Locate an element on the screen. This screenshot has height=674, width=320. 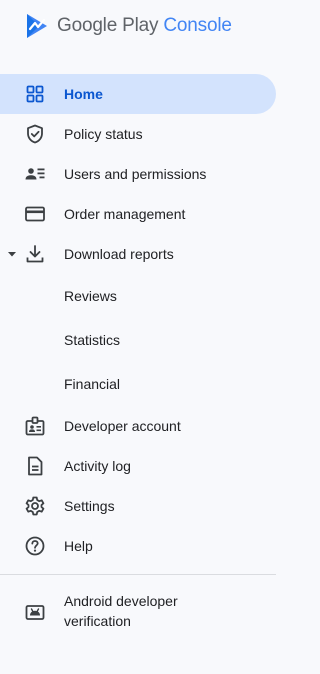
nav-divider is located at coordinates (138, 574).